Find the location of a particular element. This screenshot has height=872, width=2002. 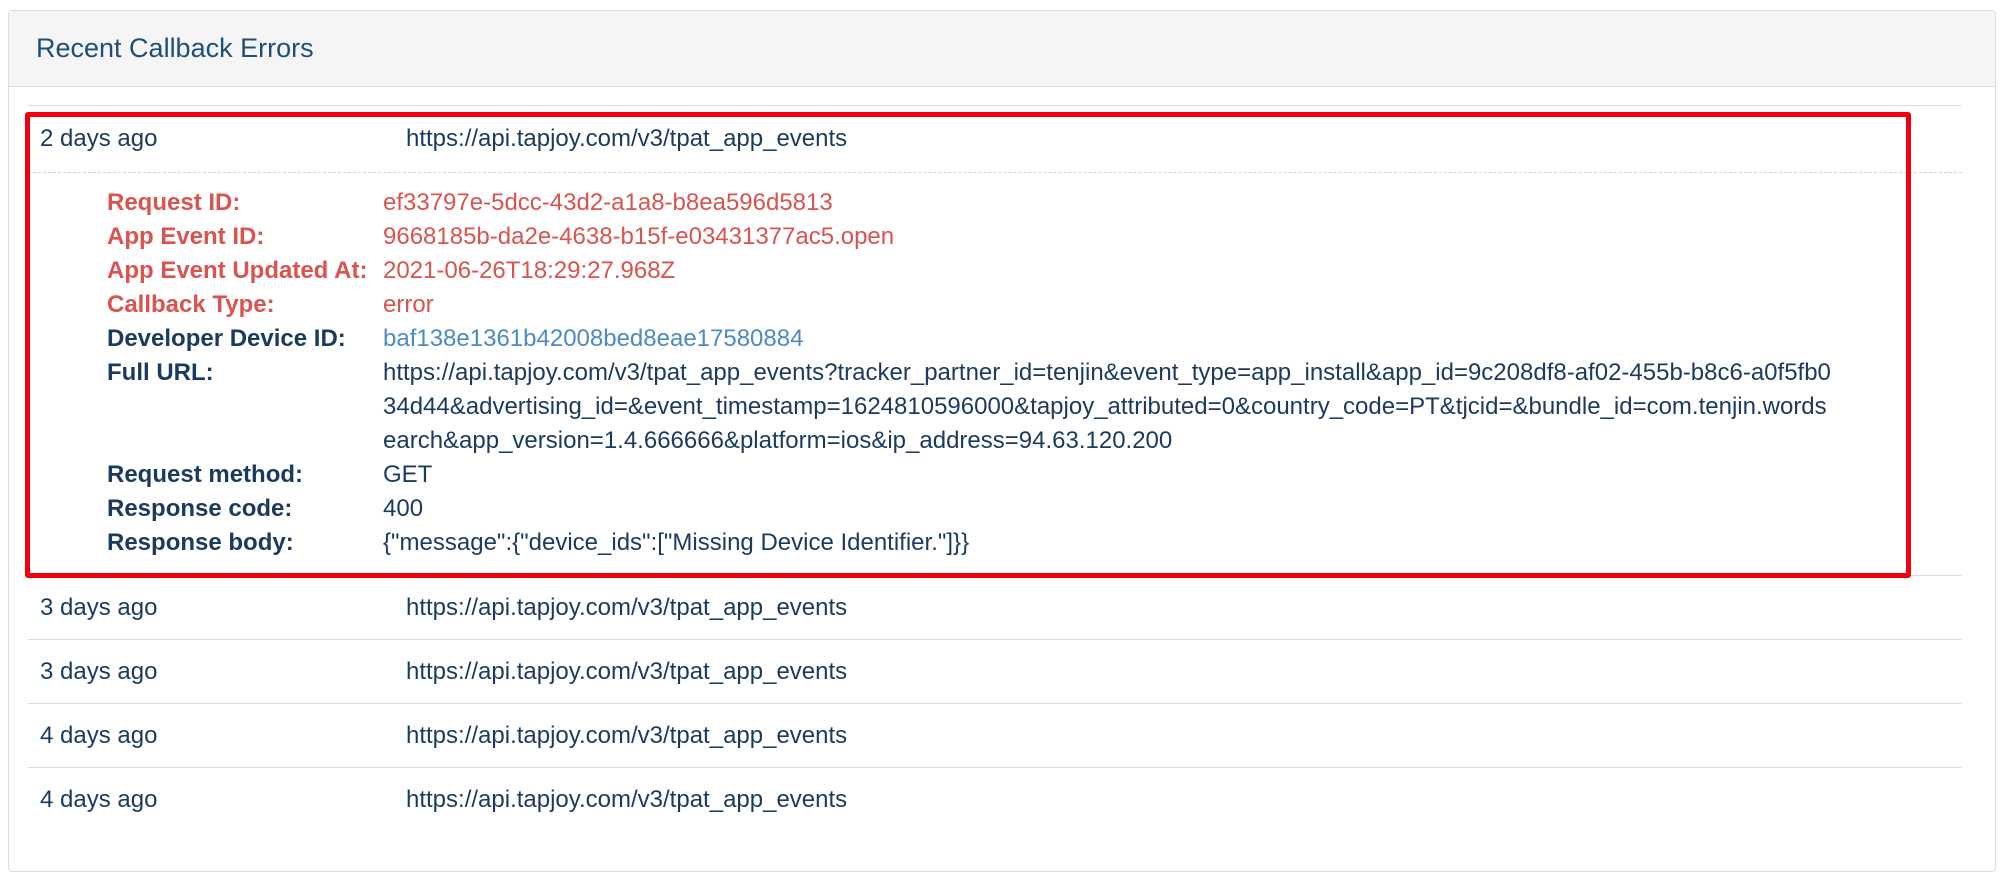

panel-heading: Recent Callback Errors is located at coordinates (1002, 49).